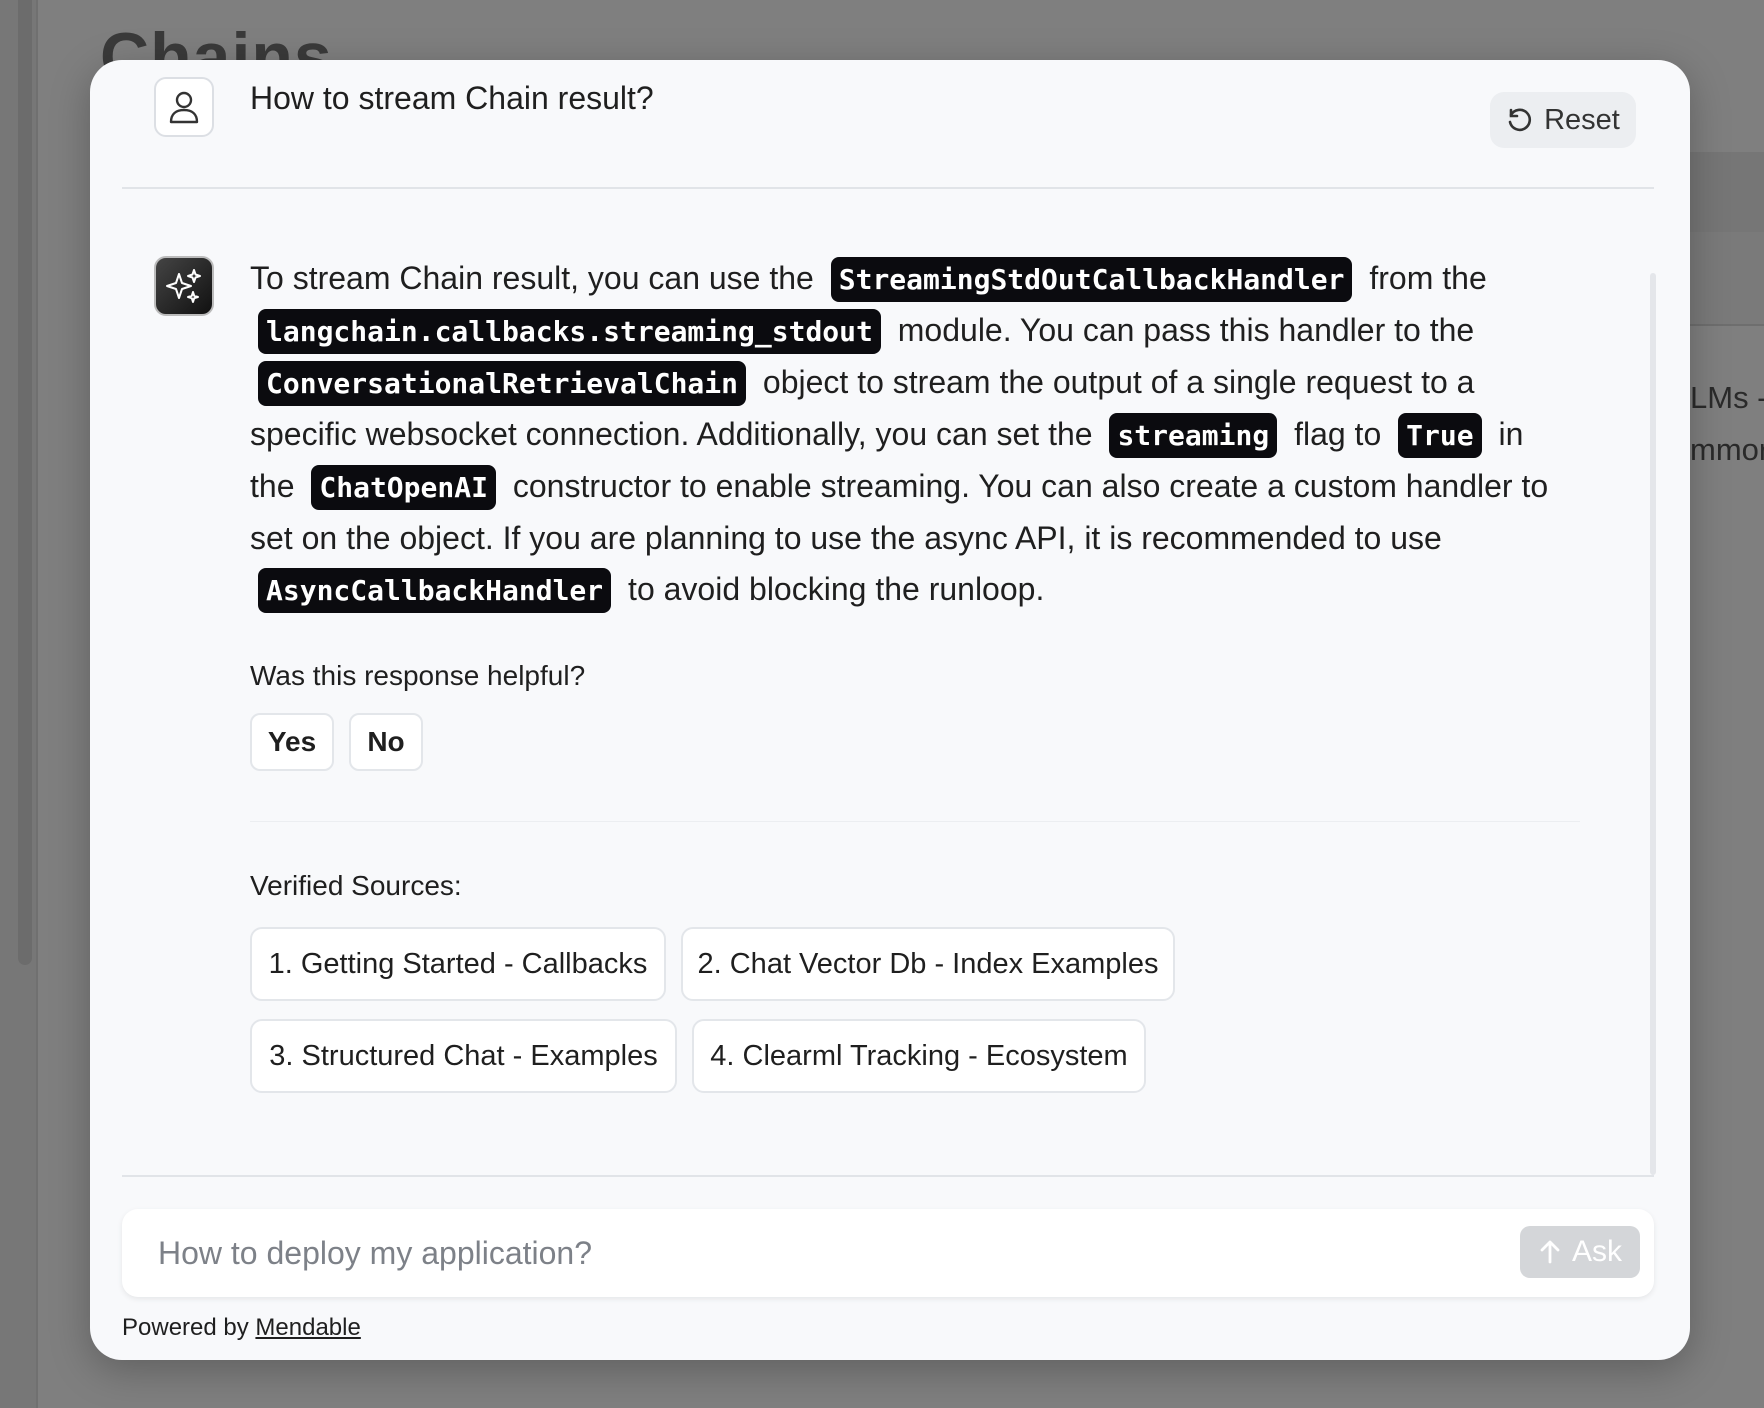  Describe the element at coordinates (356, 885) in the screenshot. I see `sources-title: Verified Sources:` at that location.